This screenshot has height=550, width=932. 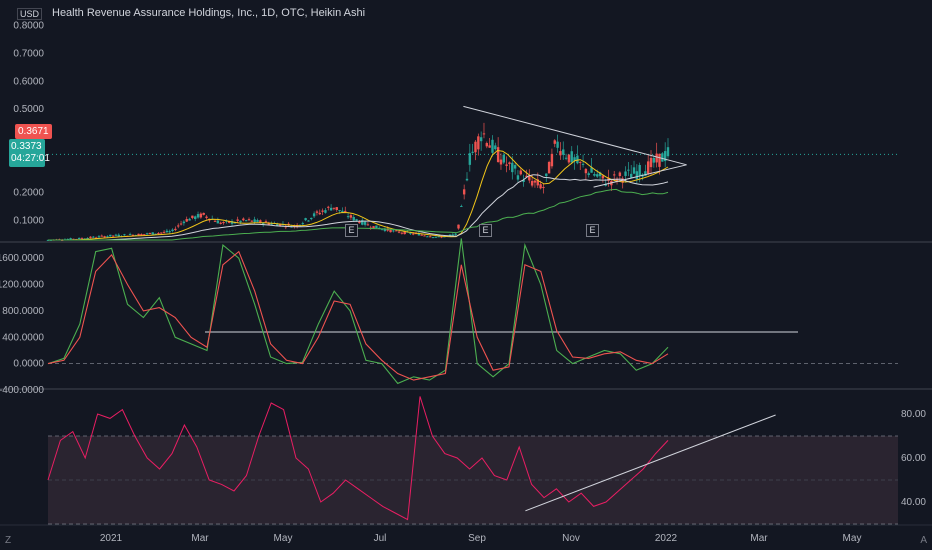 What do you see at coordinates (200, 538) in the screenshot?
I see `time-tick-label: Mar` at bounding box center [200, 538].